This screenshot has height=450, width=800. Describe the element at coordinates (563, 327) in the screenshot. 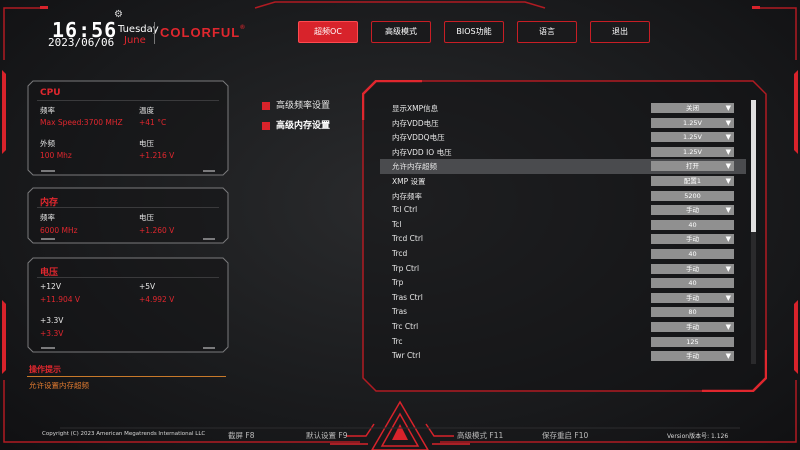

I see `settings-row: Trc Ctrl 手动 ▼` at that location.